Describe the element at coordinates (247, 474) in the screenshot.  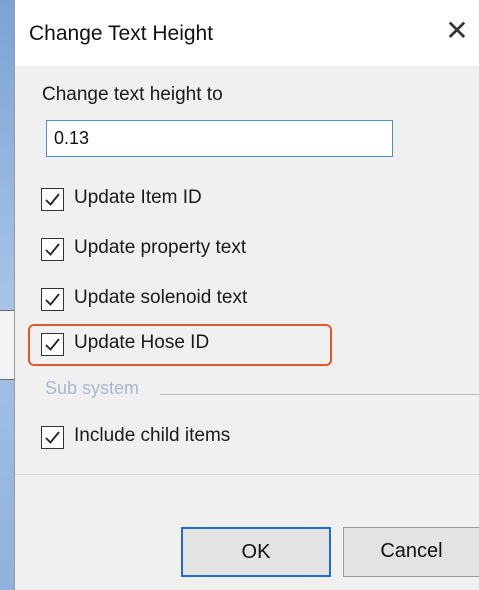
I see `button-area-separator` at that location.